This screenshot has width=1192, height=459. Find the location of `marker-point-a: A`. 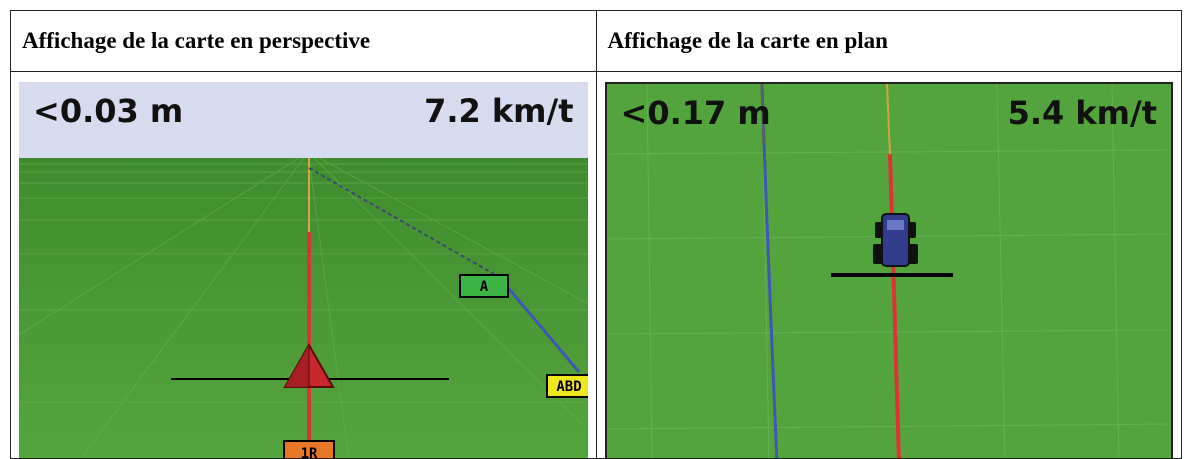

marker-point-a: A is located at coordinates (484, 286).